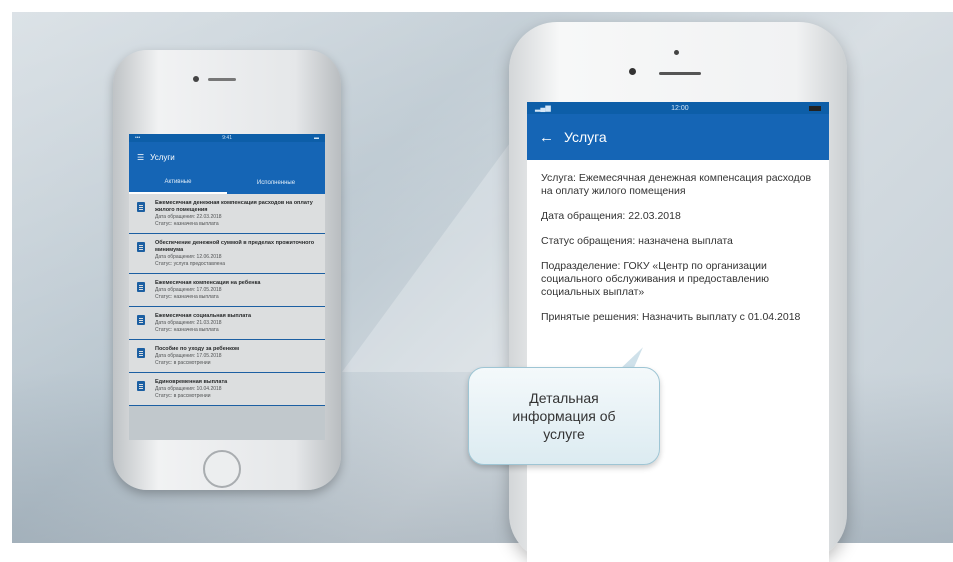  I want to click on status-bar: ••• 9:41 ▬, so click(227, 138).